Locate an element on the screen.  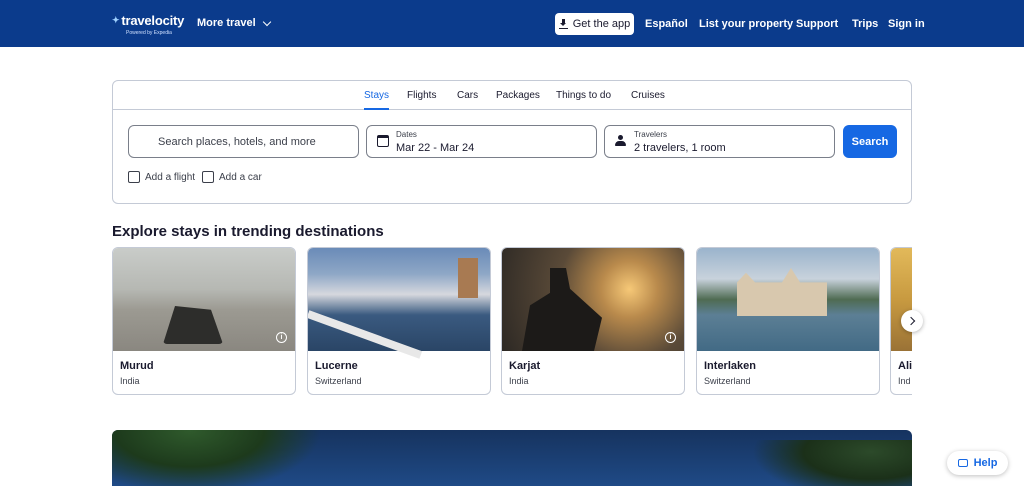
help-button: Help is located at coordinates (977, 463).